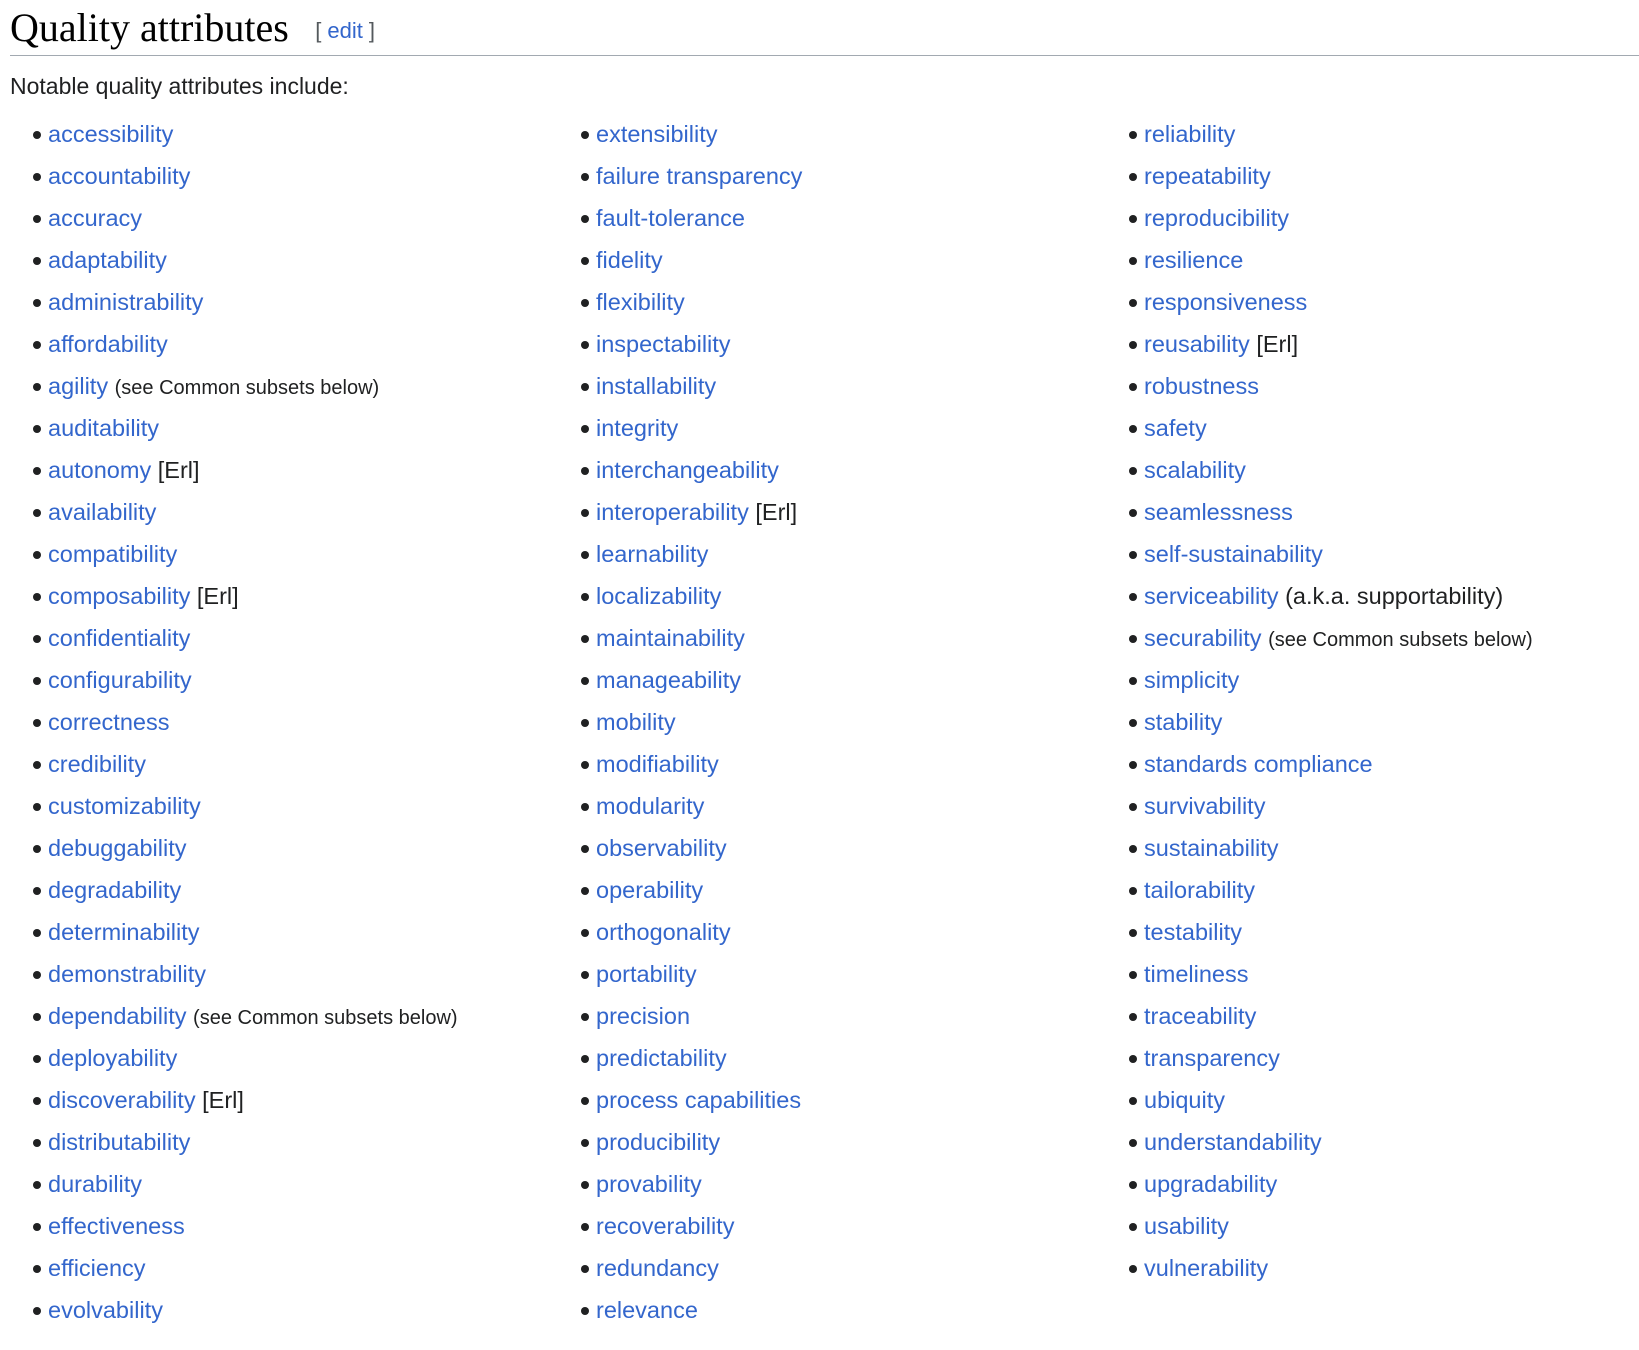  What do you see at coordinates (1210, 1184) in the screenshot?
I see `attribute-link: upgradability` at bounding box center [1210, 1184].